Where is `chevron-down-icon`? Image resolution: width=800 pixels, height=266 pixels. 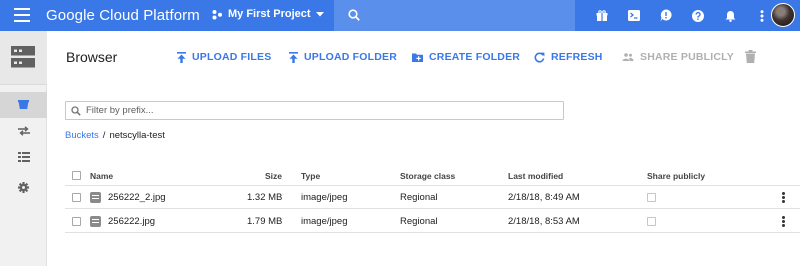
chevron-down-icon is located at coordinates (319, 13).